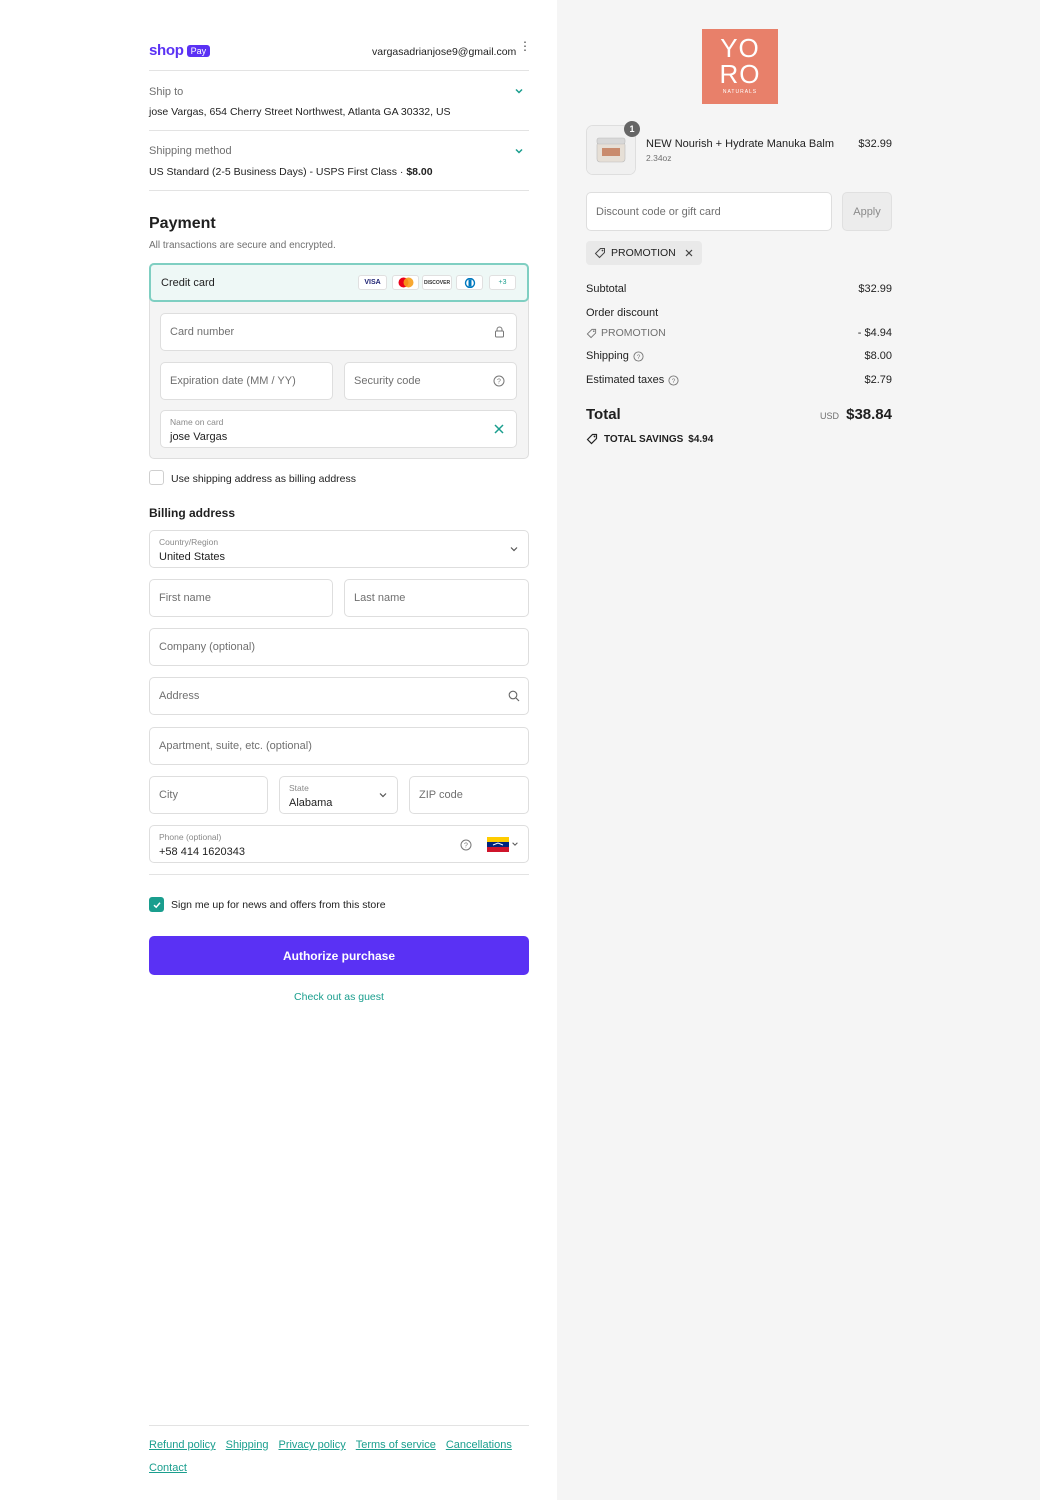 The height and width of the screenshot is (1500, 1040). Describe the element at coordinates (188, 283) in the screenshot. I see `credit-card-label: Credit card` at that location.